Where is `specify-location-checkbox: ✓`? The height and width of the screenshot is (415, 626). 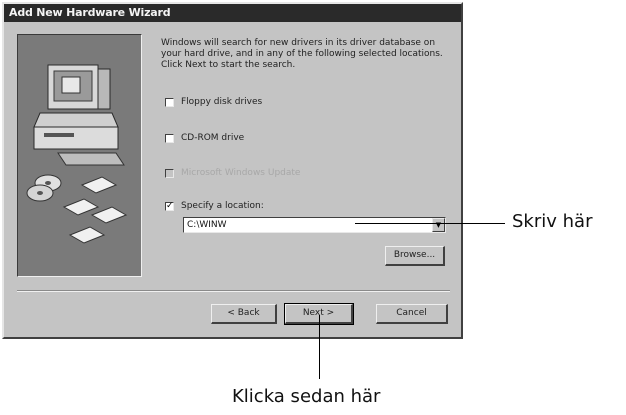 specify-location-checkbox: ✓ is located at coordinates (169, 205).